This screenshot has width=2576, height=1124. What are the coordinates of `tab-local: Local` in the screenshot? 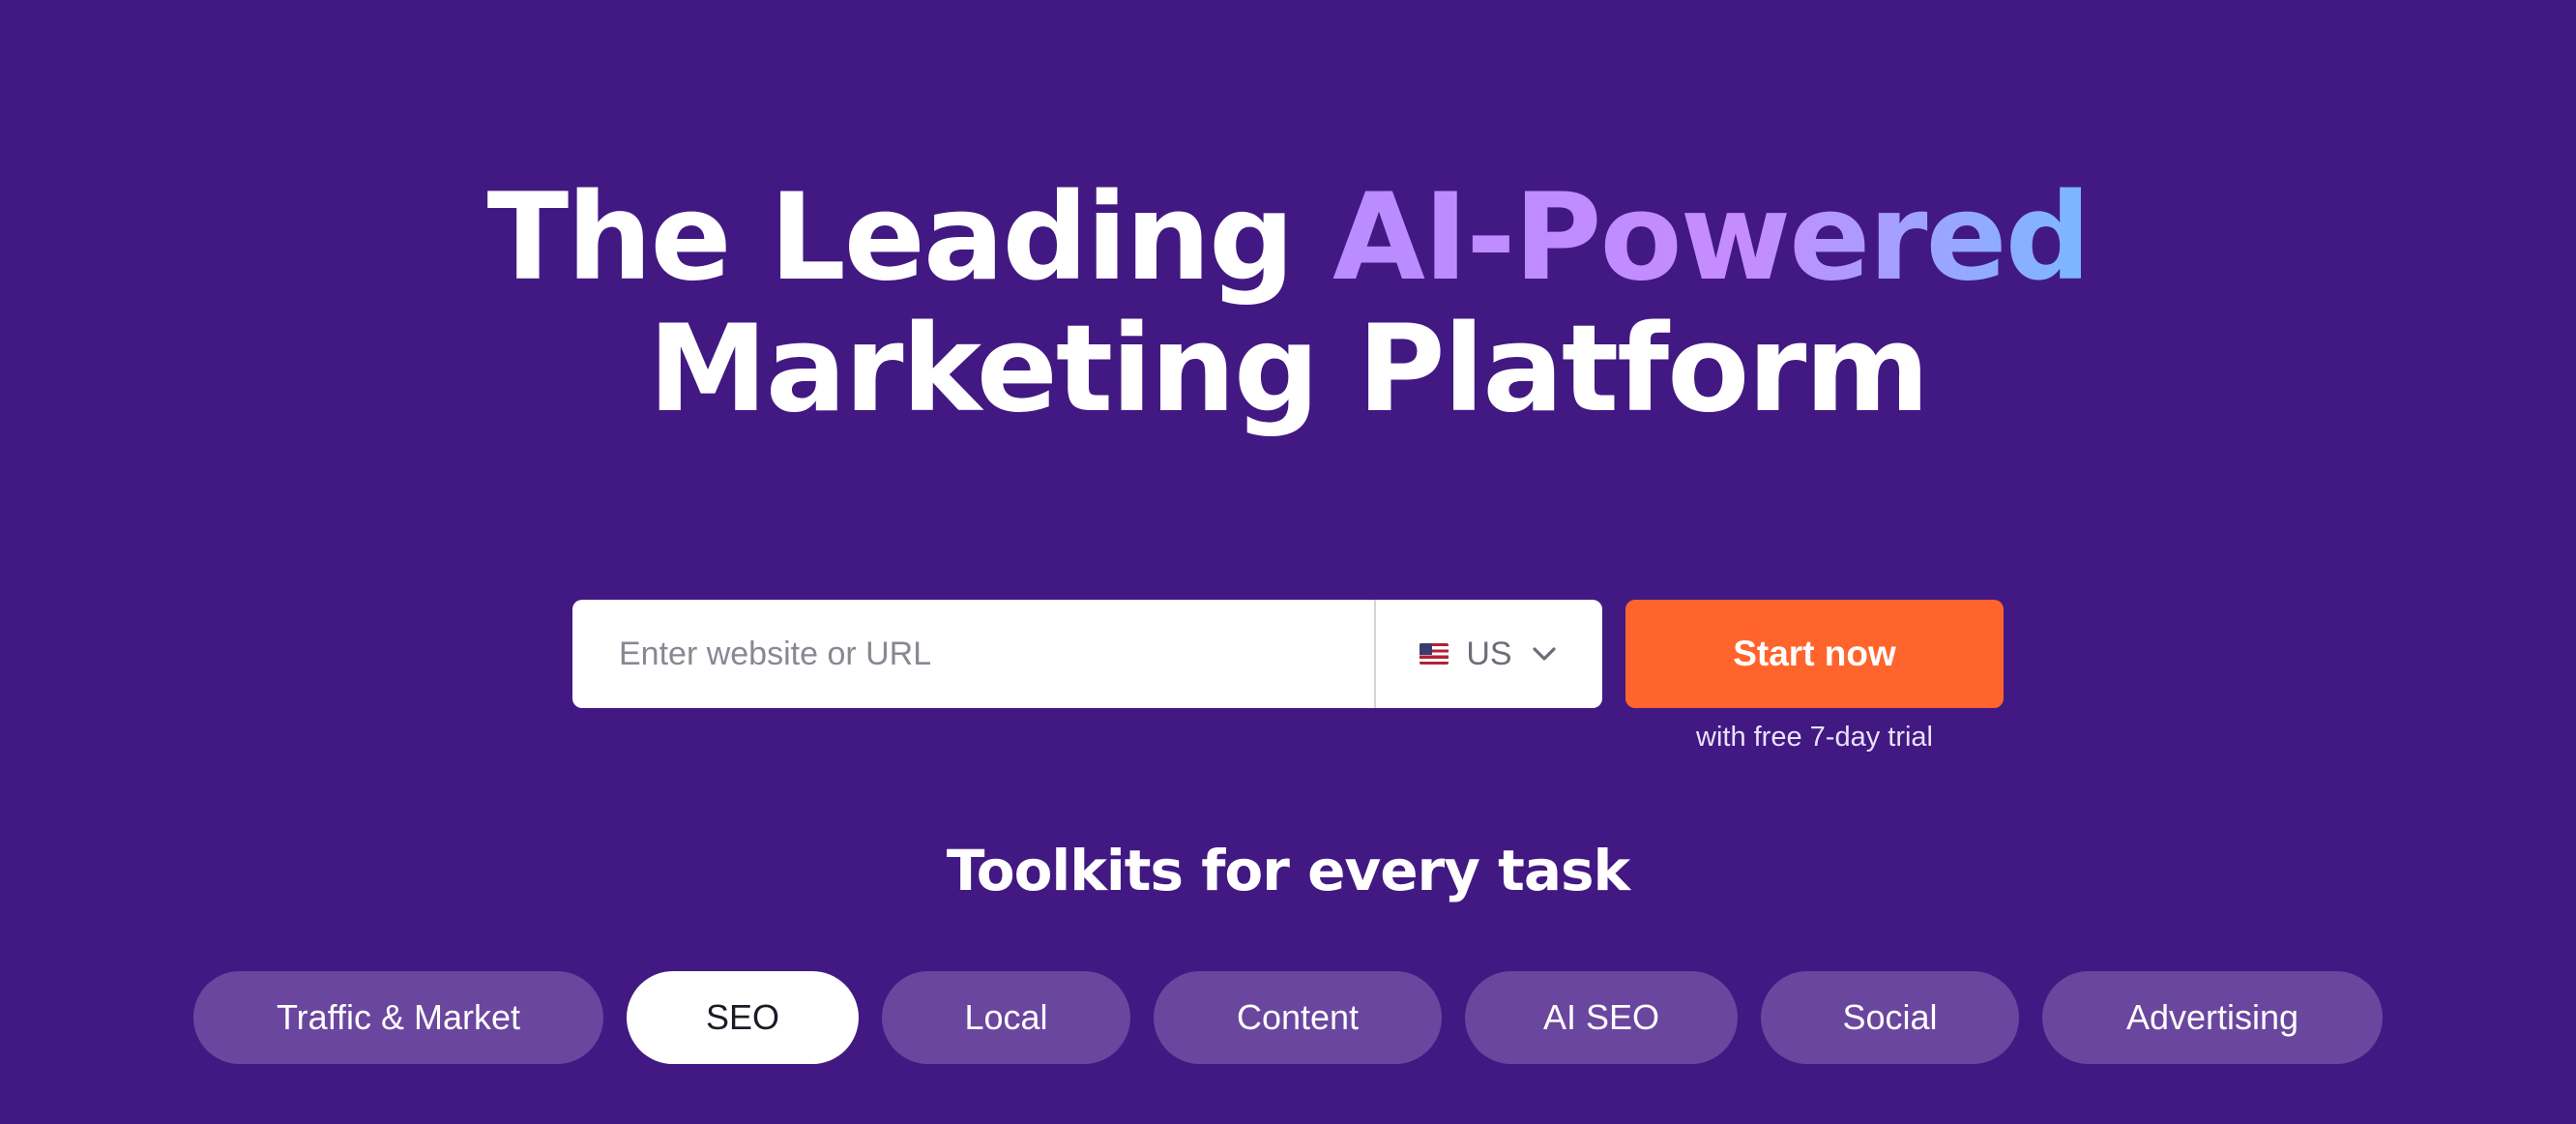 It's located at (1006, 1018).